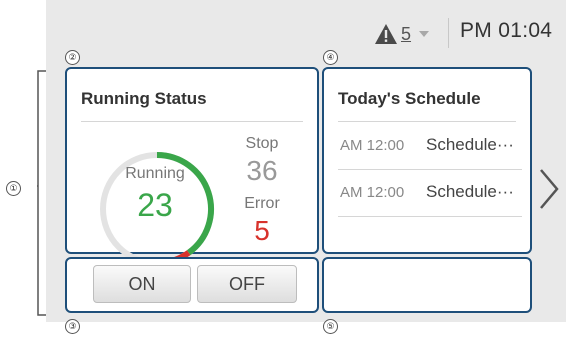 The height and width of the screenshot is (340, 566). What do you see at coordinates (330, 326) in the screenshot?
I see `callout-5: ⑤` at bounding box center [330, 326].